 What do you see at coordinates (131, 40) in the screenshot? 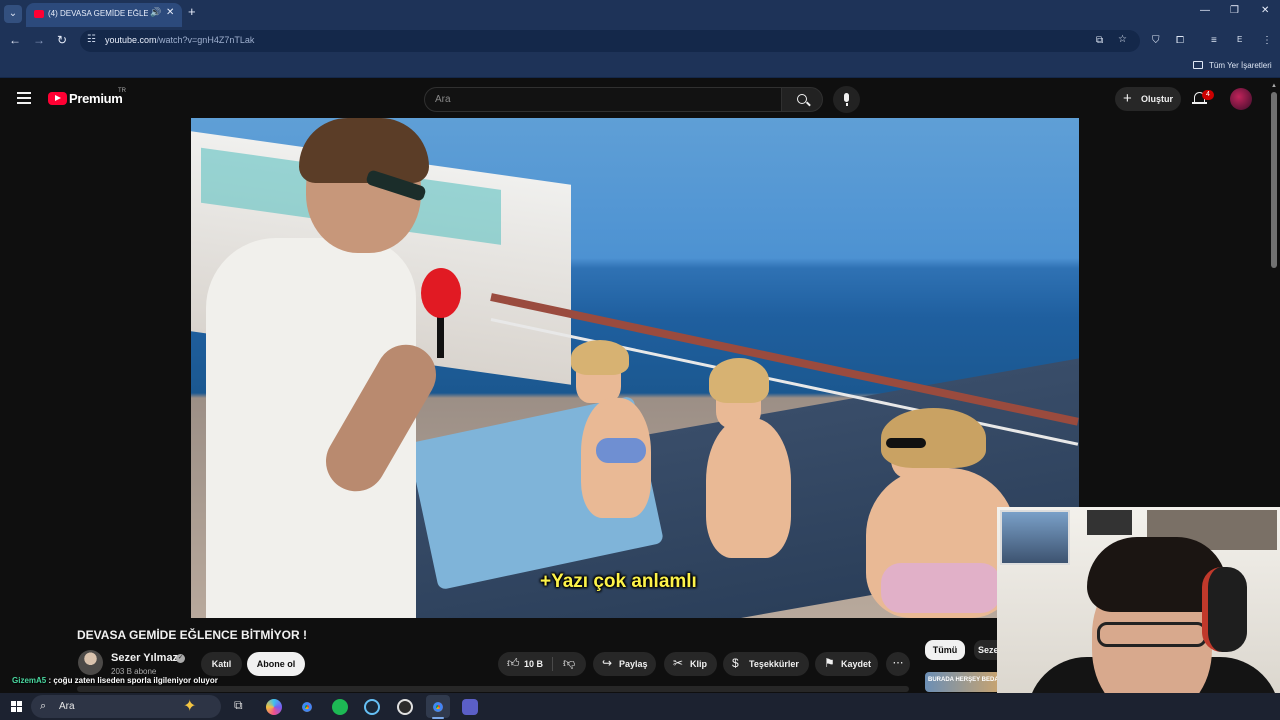
I see `url-host: youtube.com` at bounding box center [131, 40].